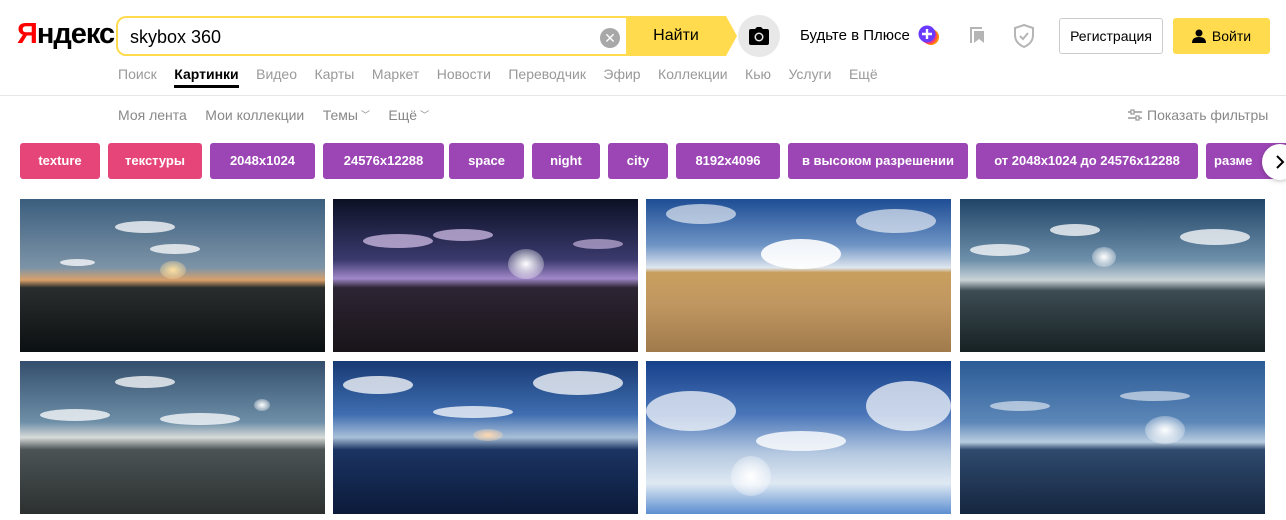 The width and height of the screenshot is (1286, 520). What do you see at coordinates (207, 77) in the screenshot?
I see `service-images: Картинки` at bounding box center [207, 77].